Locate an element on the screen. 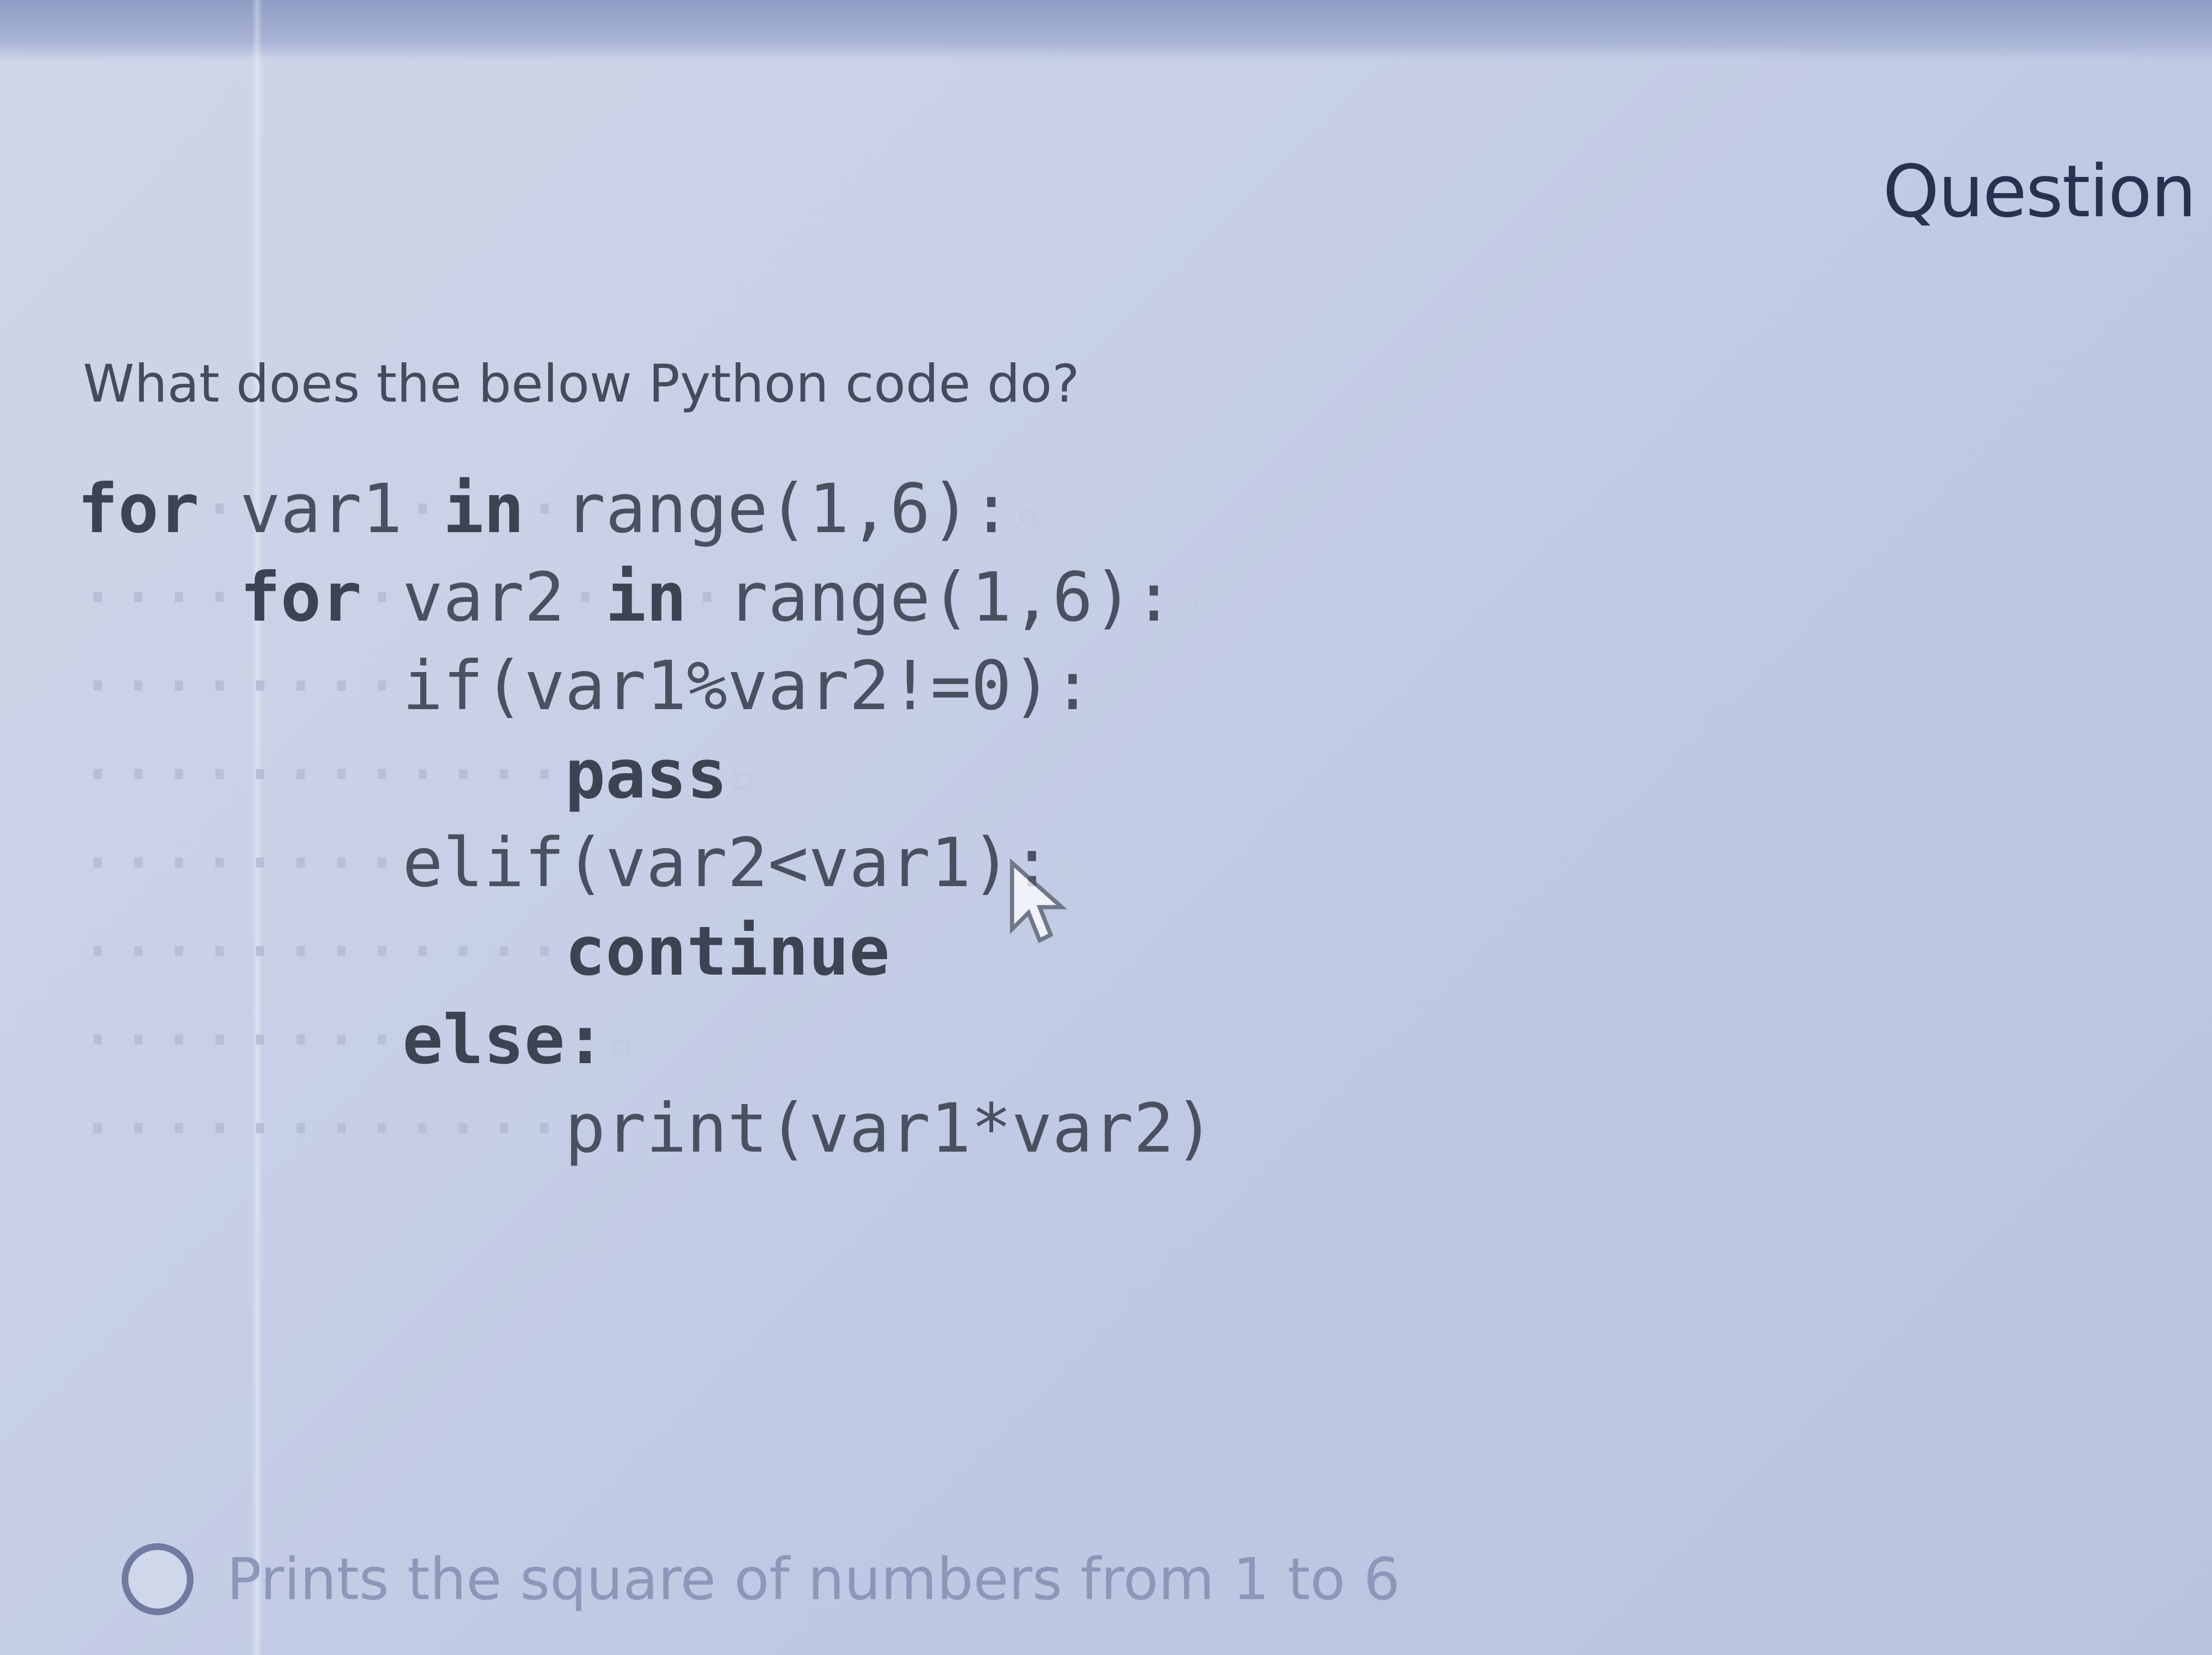 The image size is (2212, 1655). code-line-5: ········elif(var2<var1):¤ is located at coordinates (580, 863).